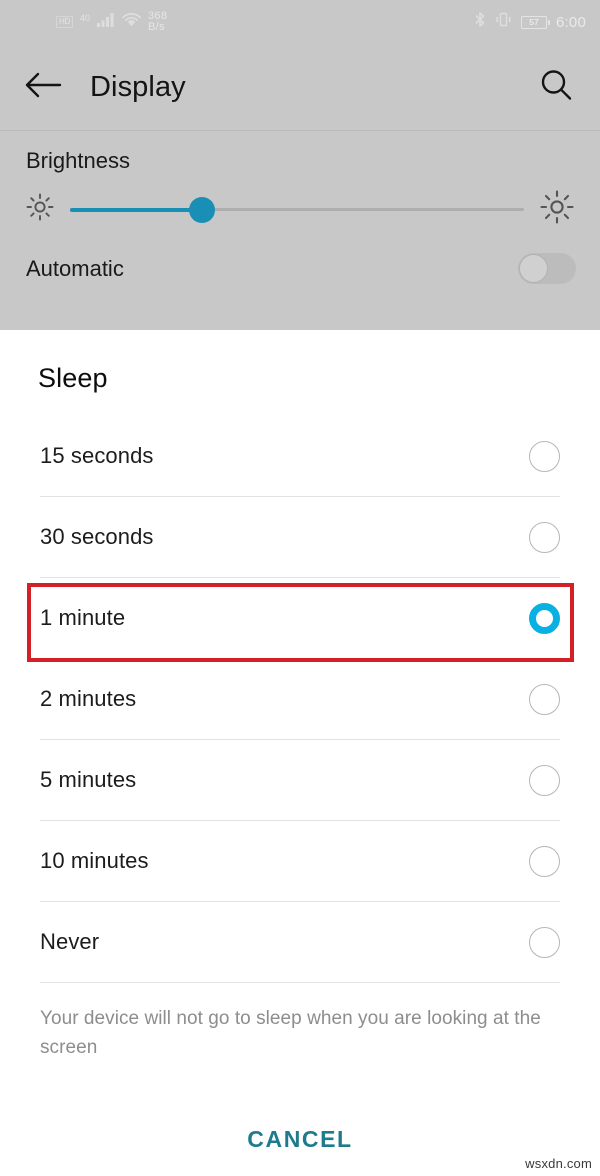 Image resolution: width=600 pixels, height=1176 pixels. What do you see at coordinates (73, 378) in the screenshot?
I see `dialog-title: Sleep` at bounding box center [73, 378].